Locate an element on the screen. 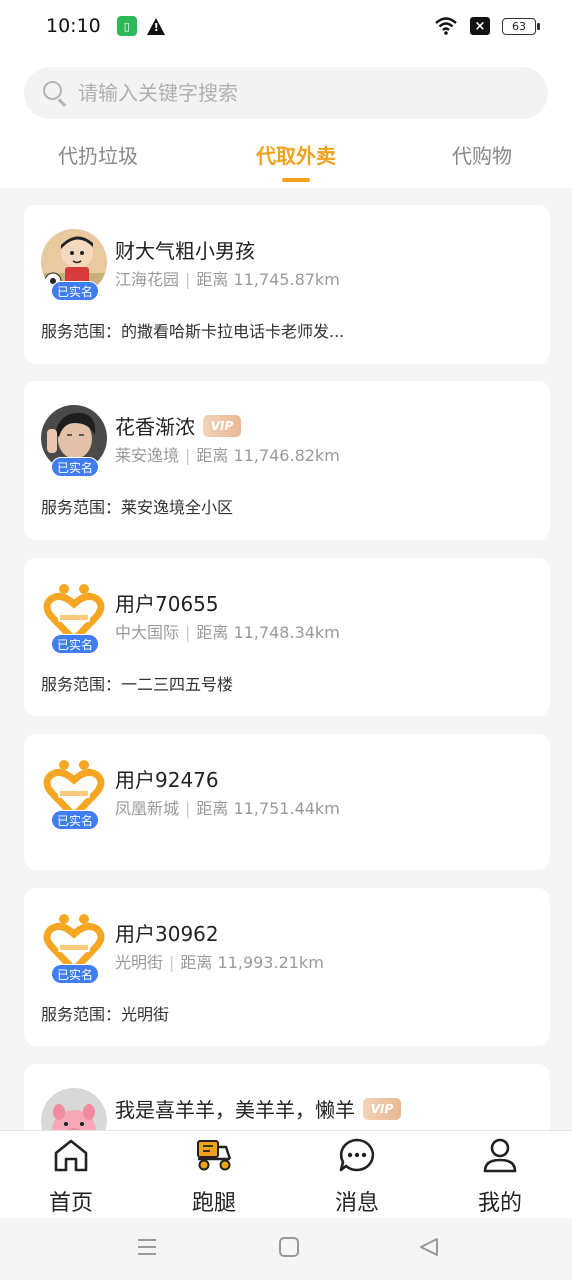 This screenshot has width=572, height=1280. service-range: 服务范围：莱安逸境全小区 is located at coordinates (137, 507).